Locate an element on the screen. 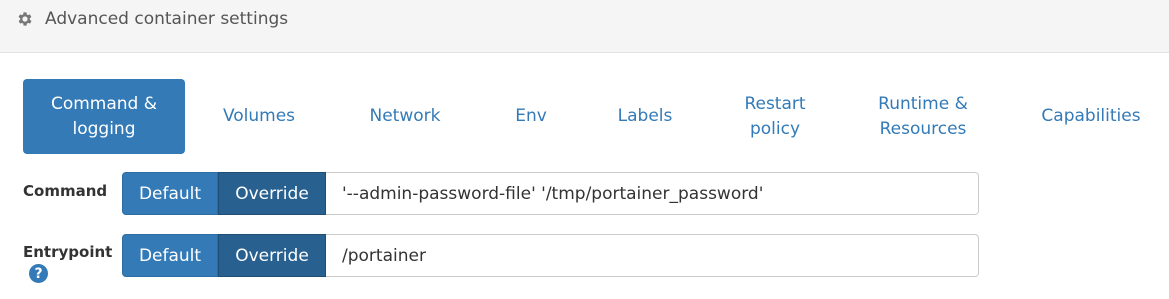 The width and height of the screenshot is (1169, 299). question-circle-icon: ? is located at coordinates (38, 273).